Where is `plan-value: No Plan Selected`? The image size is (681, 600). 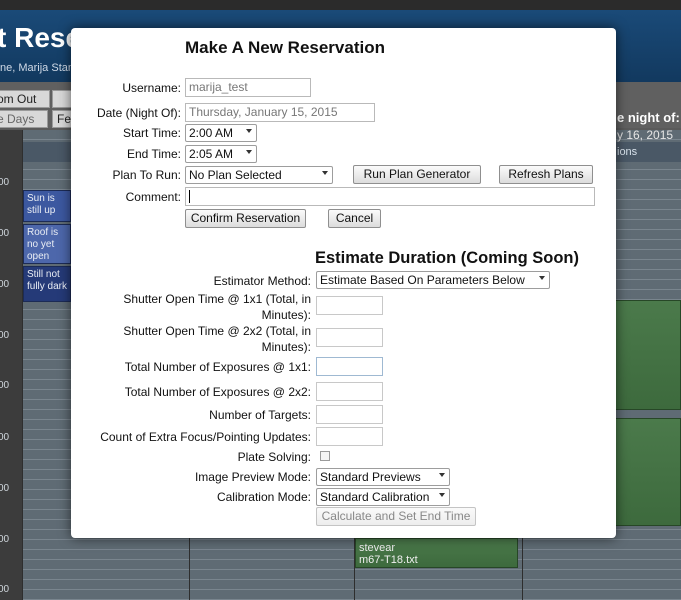
plan-value: No Plan Selected is located at coordinates (235, 175).